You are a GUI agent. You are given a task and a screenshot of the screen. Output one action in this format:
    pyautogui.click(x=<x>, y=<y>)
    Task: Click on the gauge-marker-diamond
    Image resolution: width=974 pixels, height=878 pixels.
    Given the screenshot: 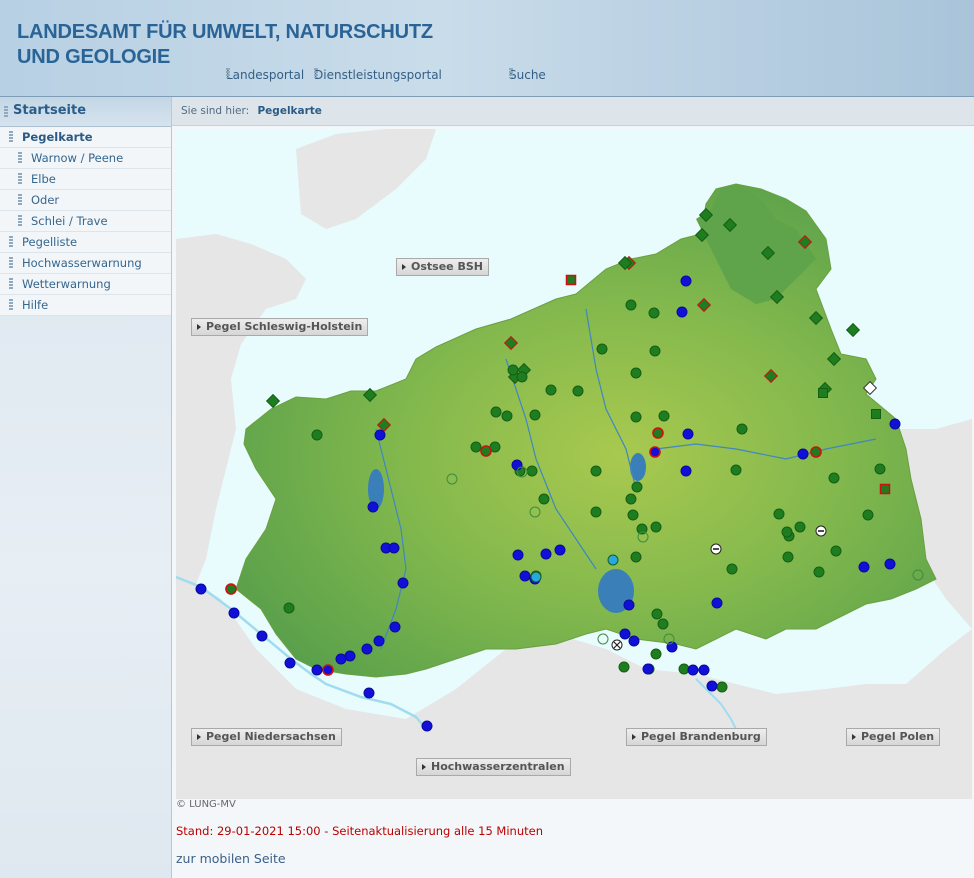 What is the action you would take?
    pyautogui.click(x=853, y=330)
    